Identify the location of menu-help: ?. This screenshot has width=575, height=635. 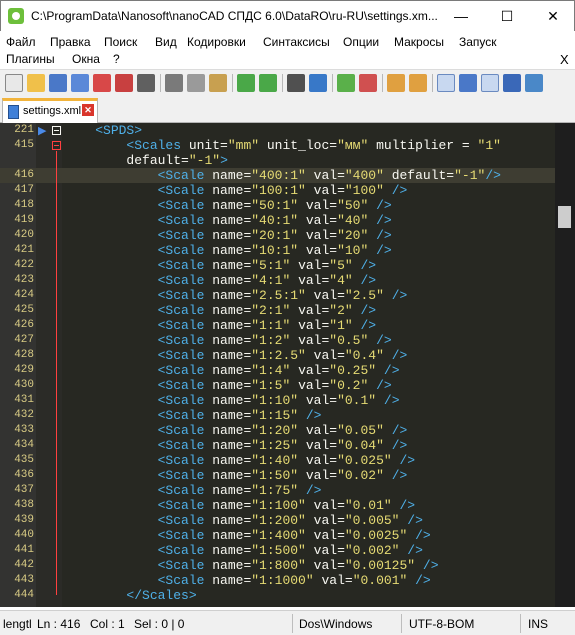
(116, 59).